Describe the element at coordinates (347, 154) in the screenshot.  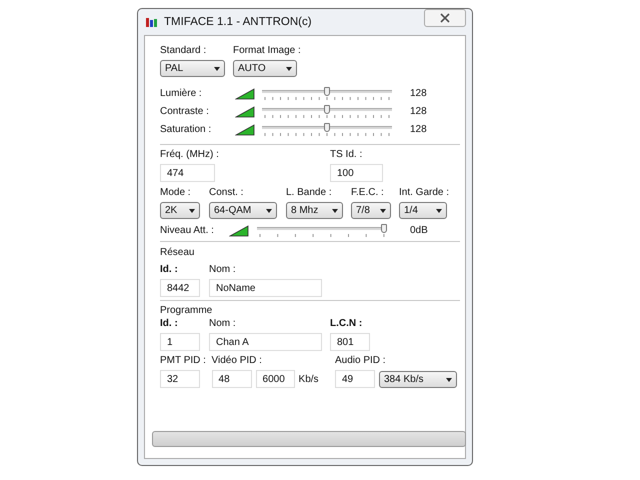
I see `field-label: TS Id. :` at that location.